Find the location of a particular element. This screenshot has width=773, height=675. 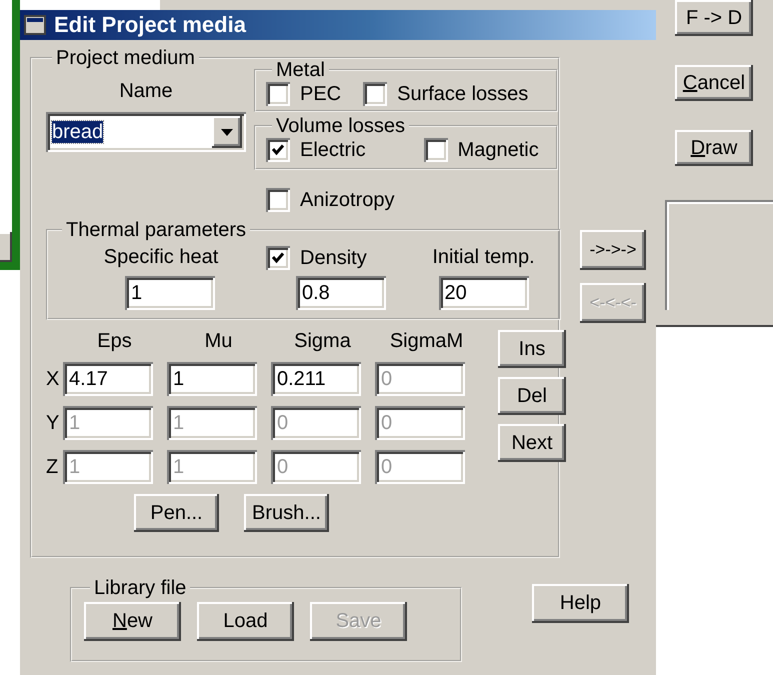

dialog-button: Cancel is located at coordinates (714, 83).